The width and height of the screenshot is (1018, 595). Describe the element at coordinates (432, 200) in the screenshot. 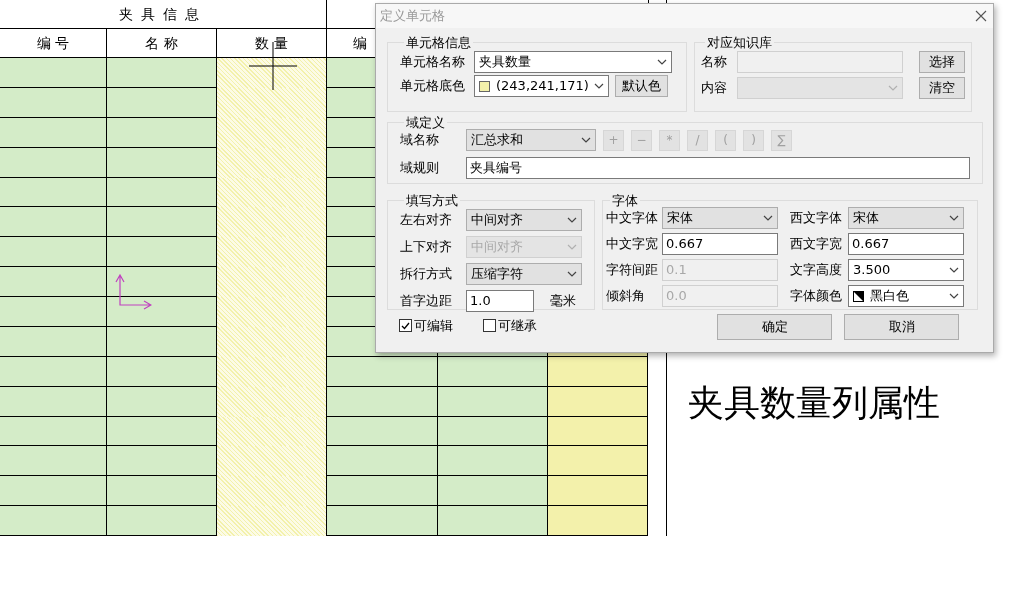

I see `group-title: 填写方式` at that location.